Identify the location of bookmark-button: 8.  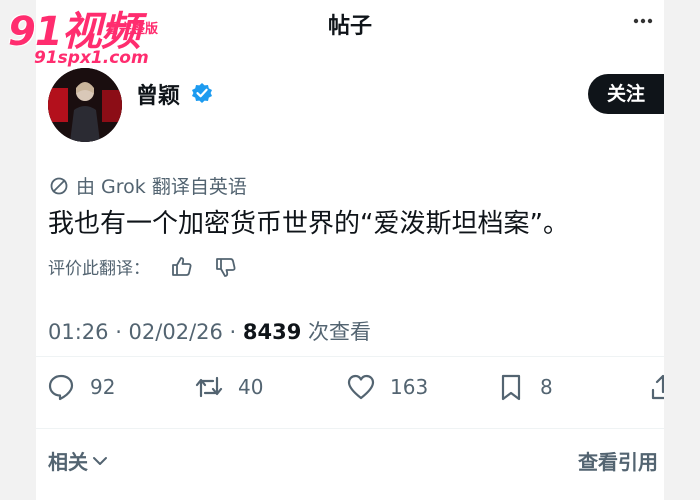
(524, 387).